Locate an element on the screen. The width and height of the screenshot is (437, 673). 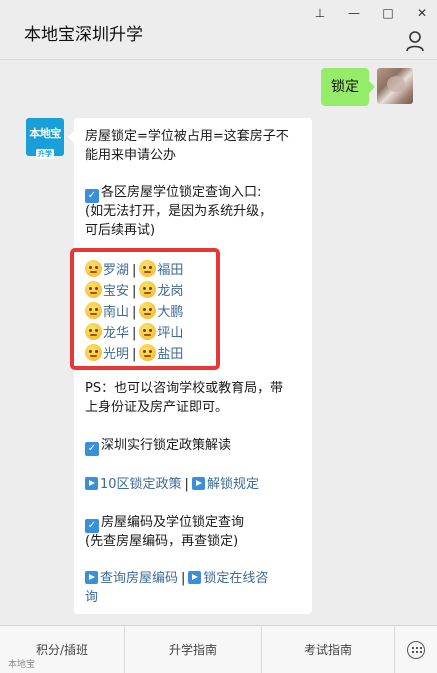
house-code-link: 查询房屋编码 is located at coordinates (139, 578).